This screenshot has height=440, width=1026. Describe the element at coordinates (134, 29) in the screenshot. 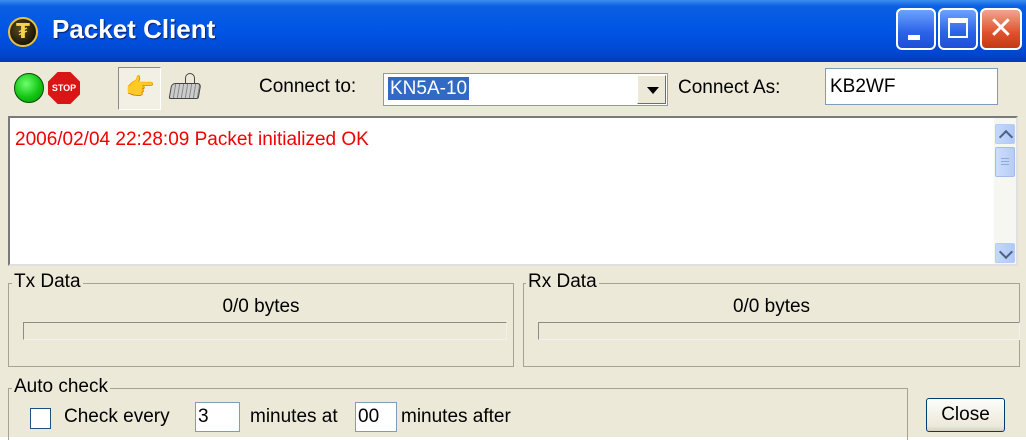

I see `window-title: Packet Client` at that location.